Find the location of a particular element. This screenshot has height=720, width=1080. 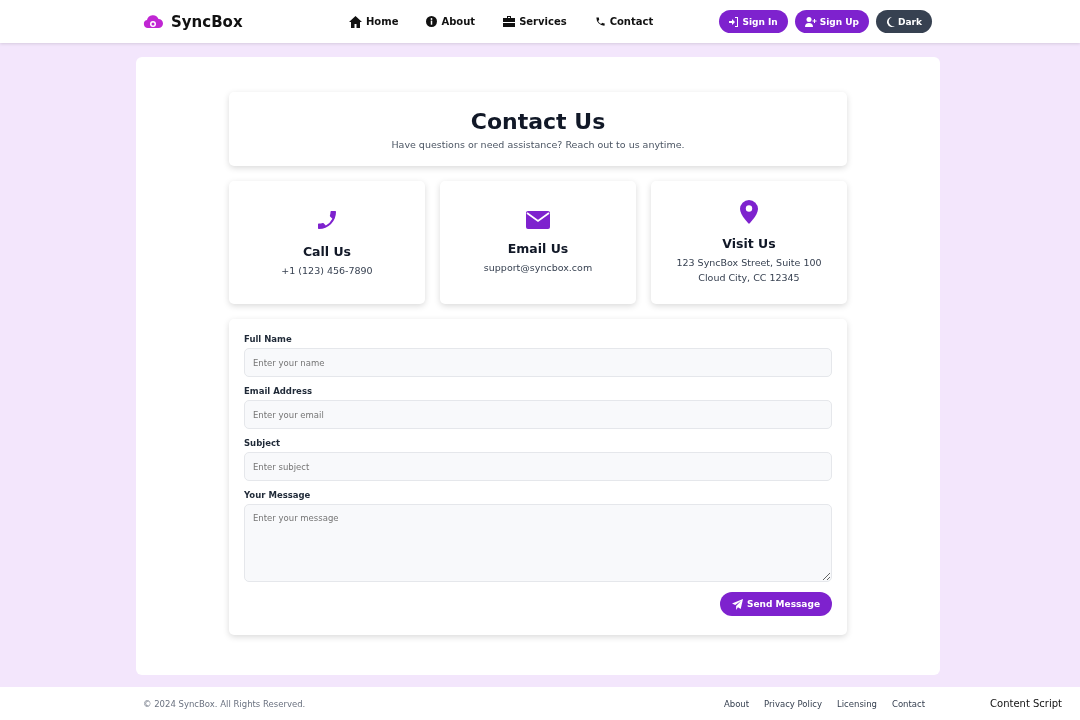

page-title: Contact Us is located at coordinates (538, 121).